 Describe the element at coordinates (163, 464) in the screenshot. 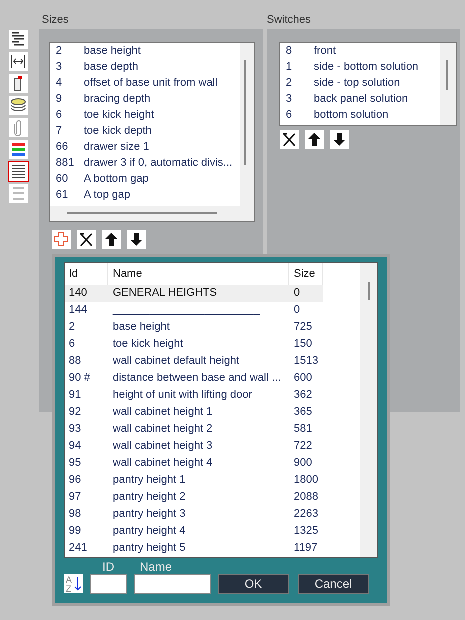

I see `table-cell-text: wall cabinet height 4` at that location.